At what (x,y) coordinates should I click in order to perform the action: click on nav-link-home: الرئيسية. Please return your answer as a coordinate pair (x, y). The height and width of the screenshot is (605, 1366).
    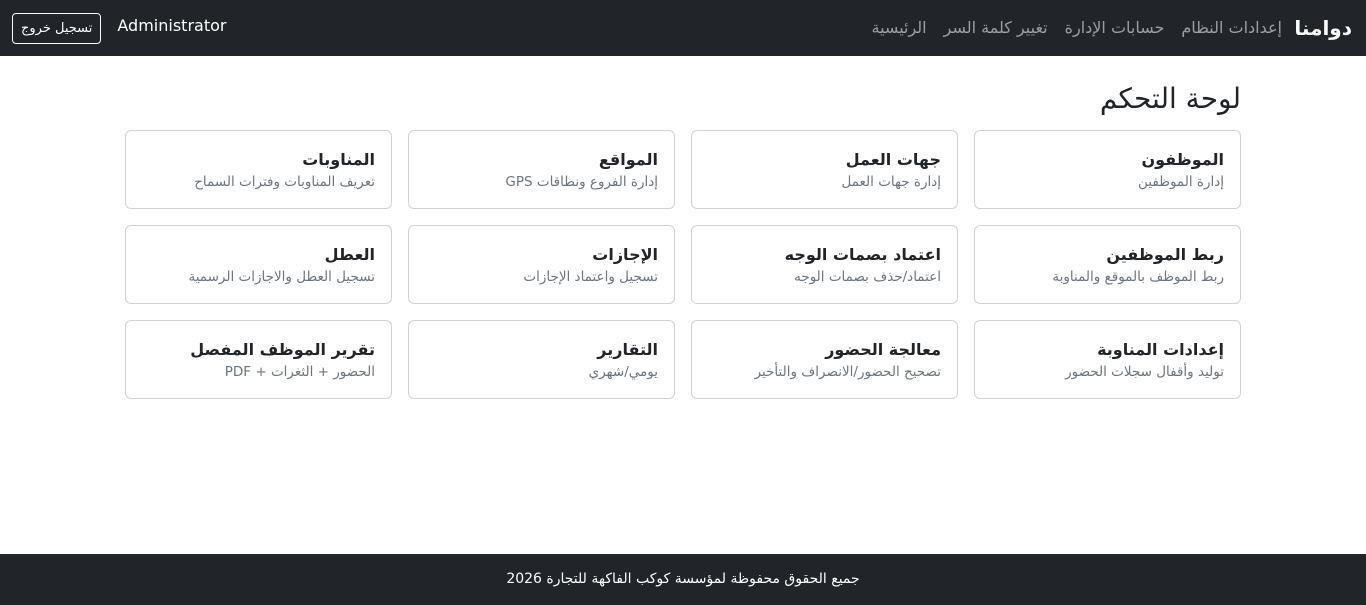
    Looking at the image, I should click on (899, 28).